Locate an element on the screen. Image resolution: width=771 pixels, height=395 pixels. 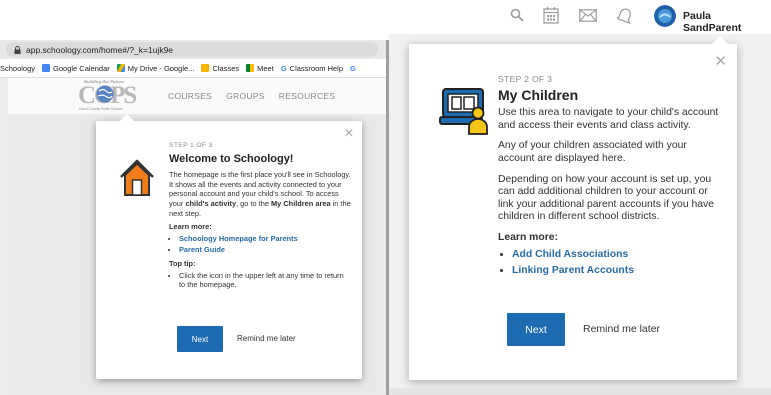
divider is located at coordinates (580, 391).